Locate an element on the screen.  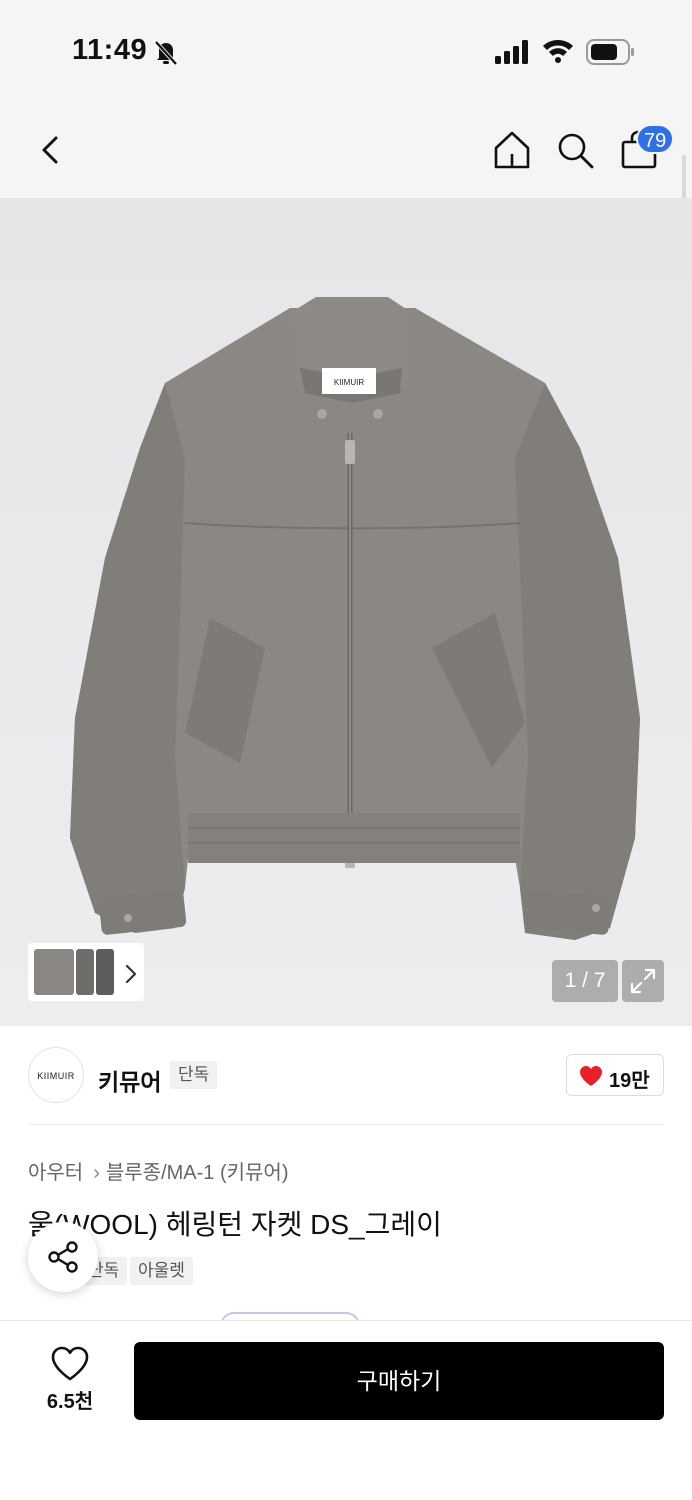
expand-button is located at coordinates (643, 981).